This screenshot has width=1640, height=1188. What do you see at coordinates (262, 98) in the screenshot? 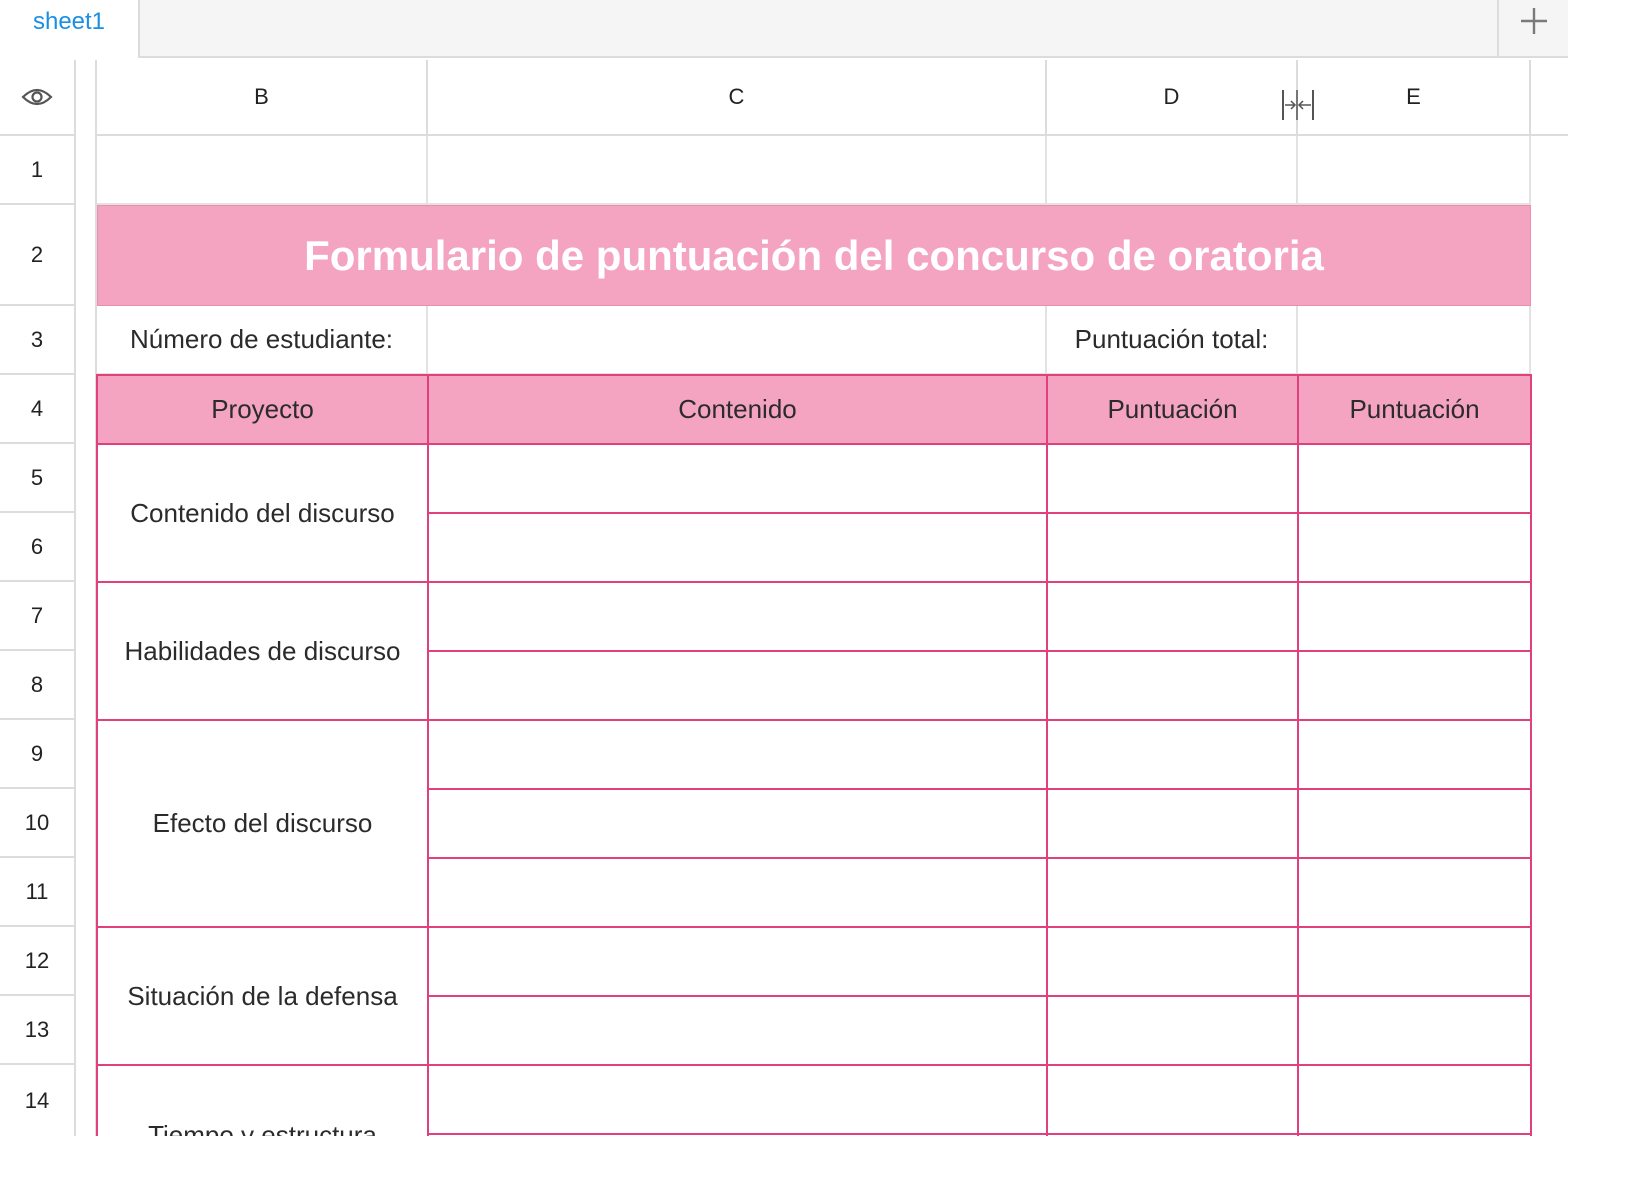
I see `column-header-b: B` at bounding box center [262, 98].